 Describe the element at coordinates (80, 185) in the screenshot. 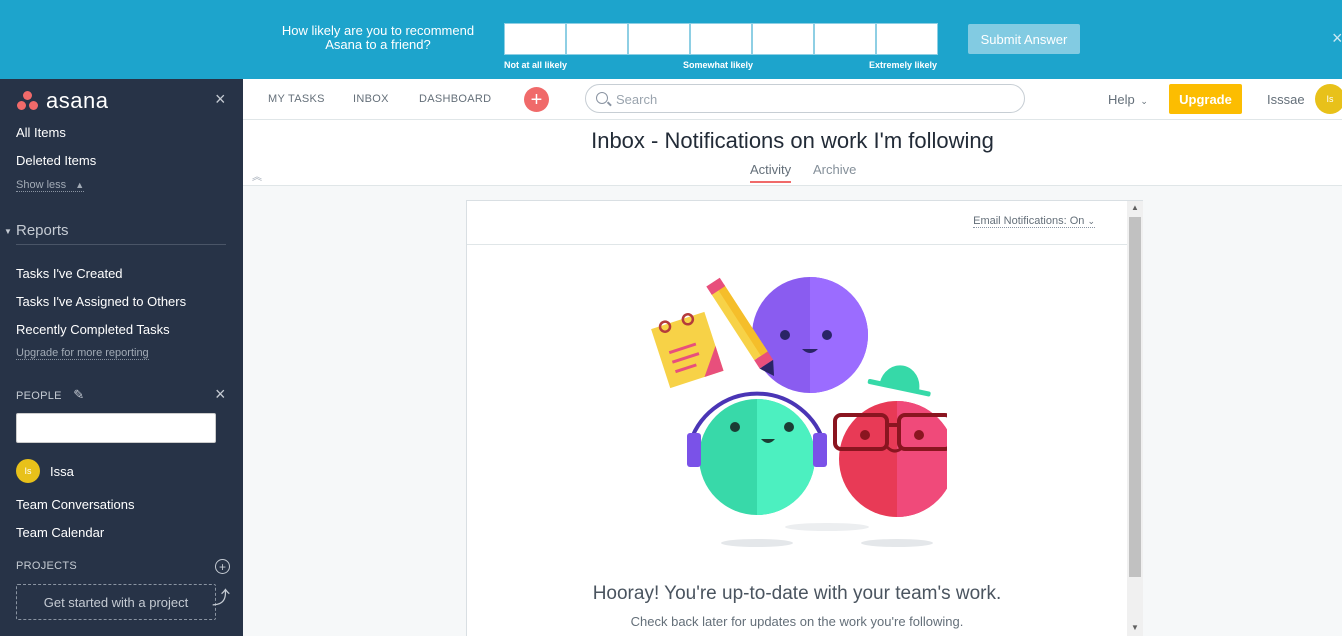

I see `triangle-up-icon: ▲` at that location.